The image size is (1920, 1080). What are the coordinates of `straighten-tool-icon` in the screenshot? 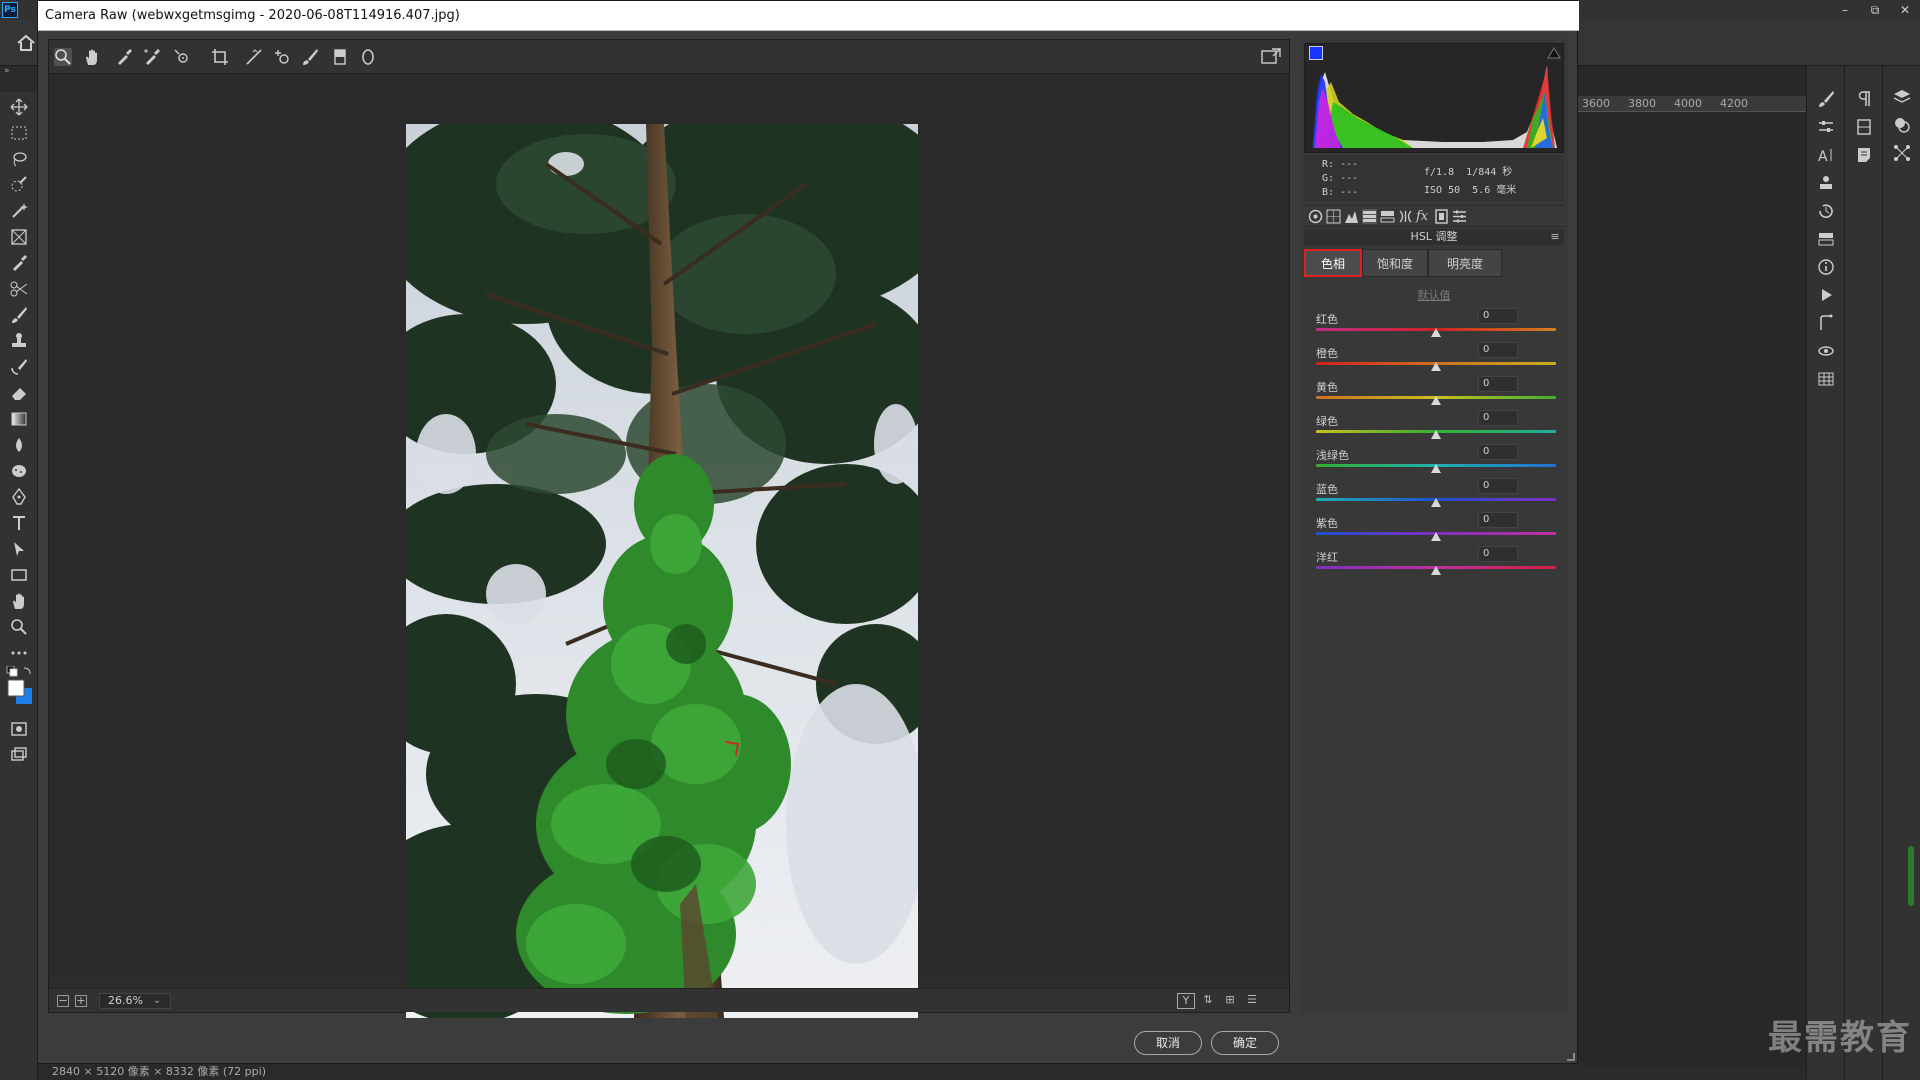 It's located at (254, 57).